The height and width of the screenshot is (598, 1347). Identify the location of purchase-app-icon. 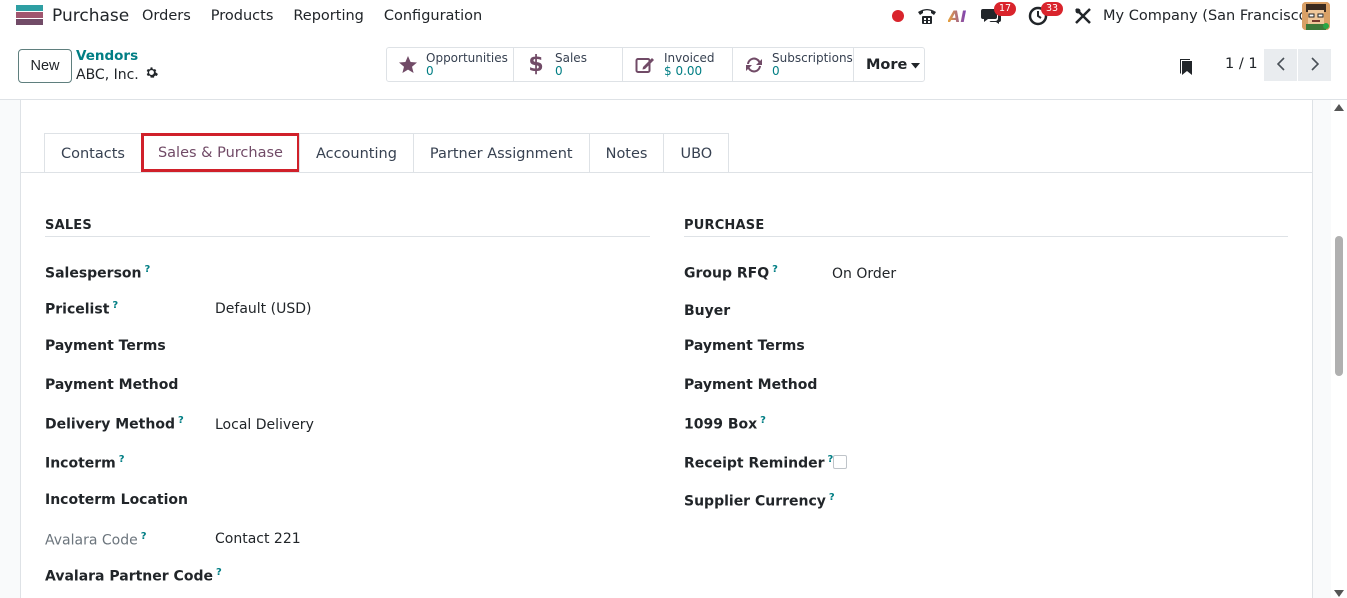
(29, 15).